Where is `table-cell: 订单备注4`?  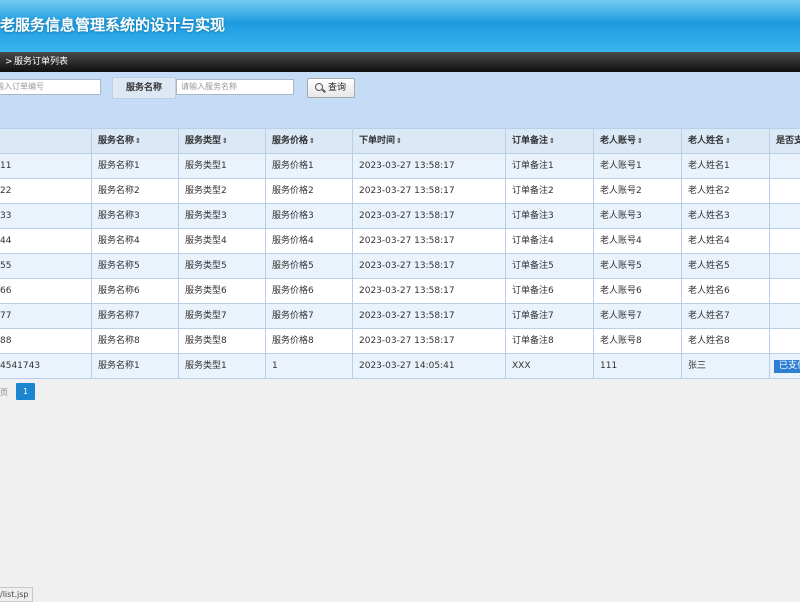
table-cell: 订单备注4 is located at coordinates (550, 241).